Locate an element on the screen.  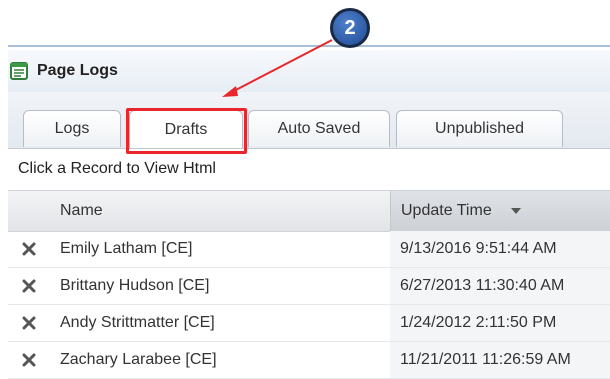
name-cell: Zachary Larabee [CE] is located at coordinates (199, 360).